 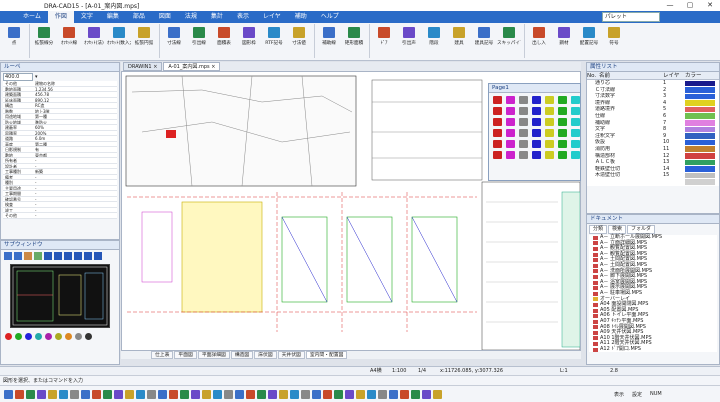 What do you see at coordinates (509, 41) in the screenshot?
I see `ribbon-button-19: スキッパイプ` at bounding box center [509, 41].